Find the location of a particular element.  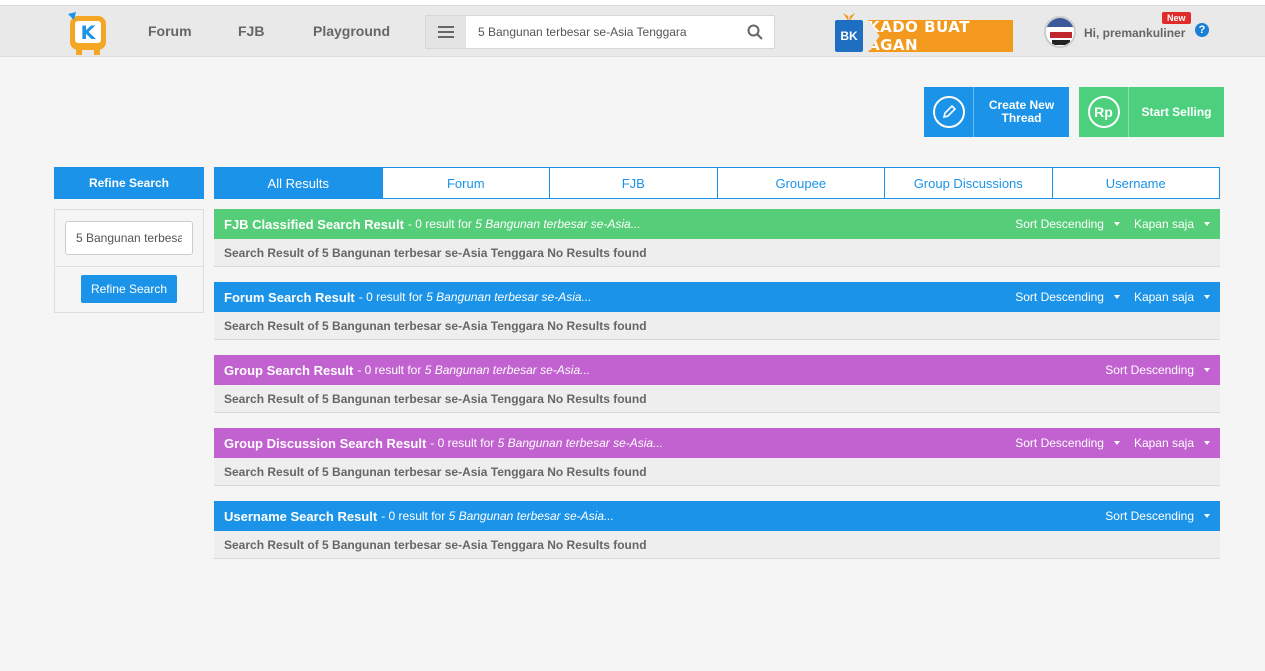

tab-groupee: Groupee is located at coordinates (801, 183).